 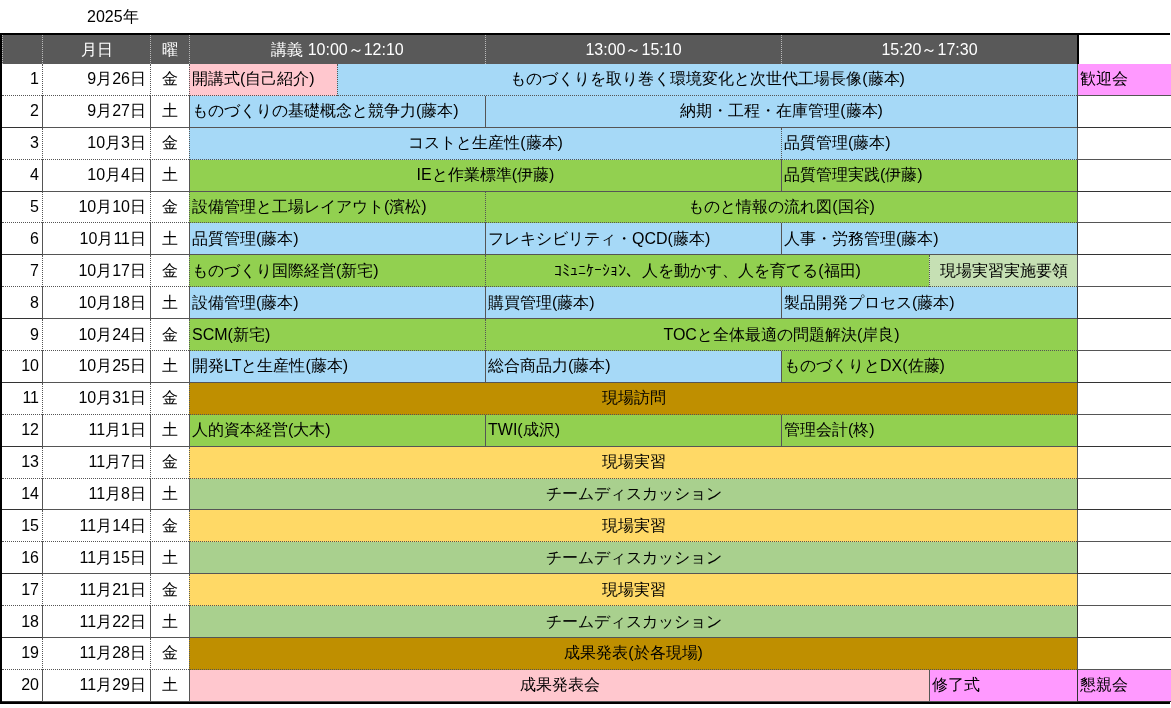 What do you see at coordinates (337, 367) in the screenshot?
I see `session-cell: 開発LTと生産性(藤本)` at bounding box center [337, 367].